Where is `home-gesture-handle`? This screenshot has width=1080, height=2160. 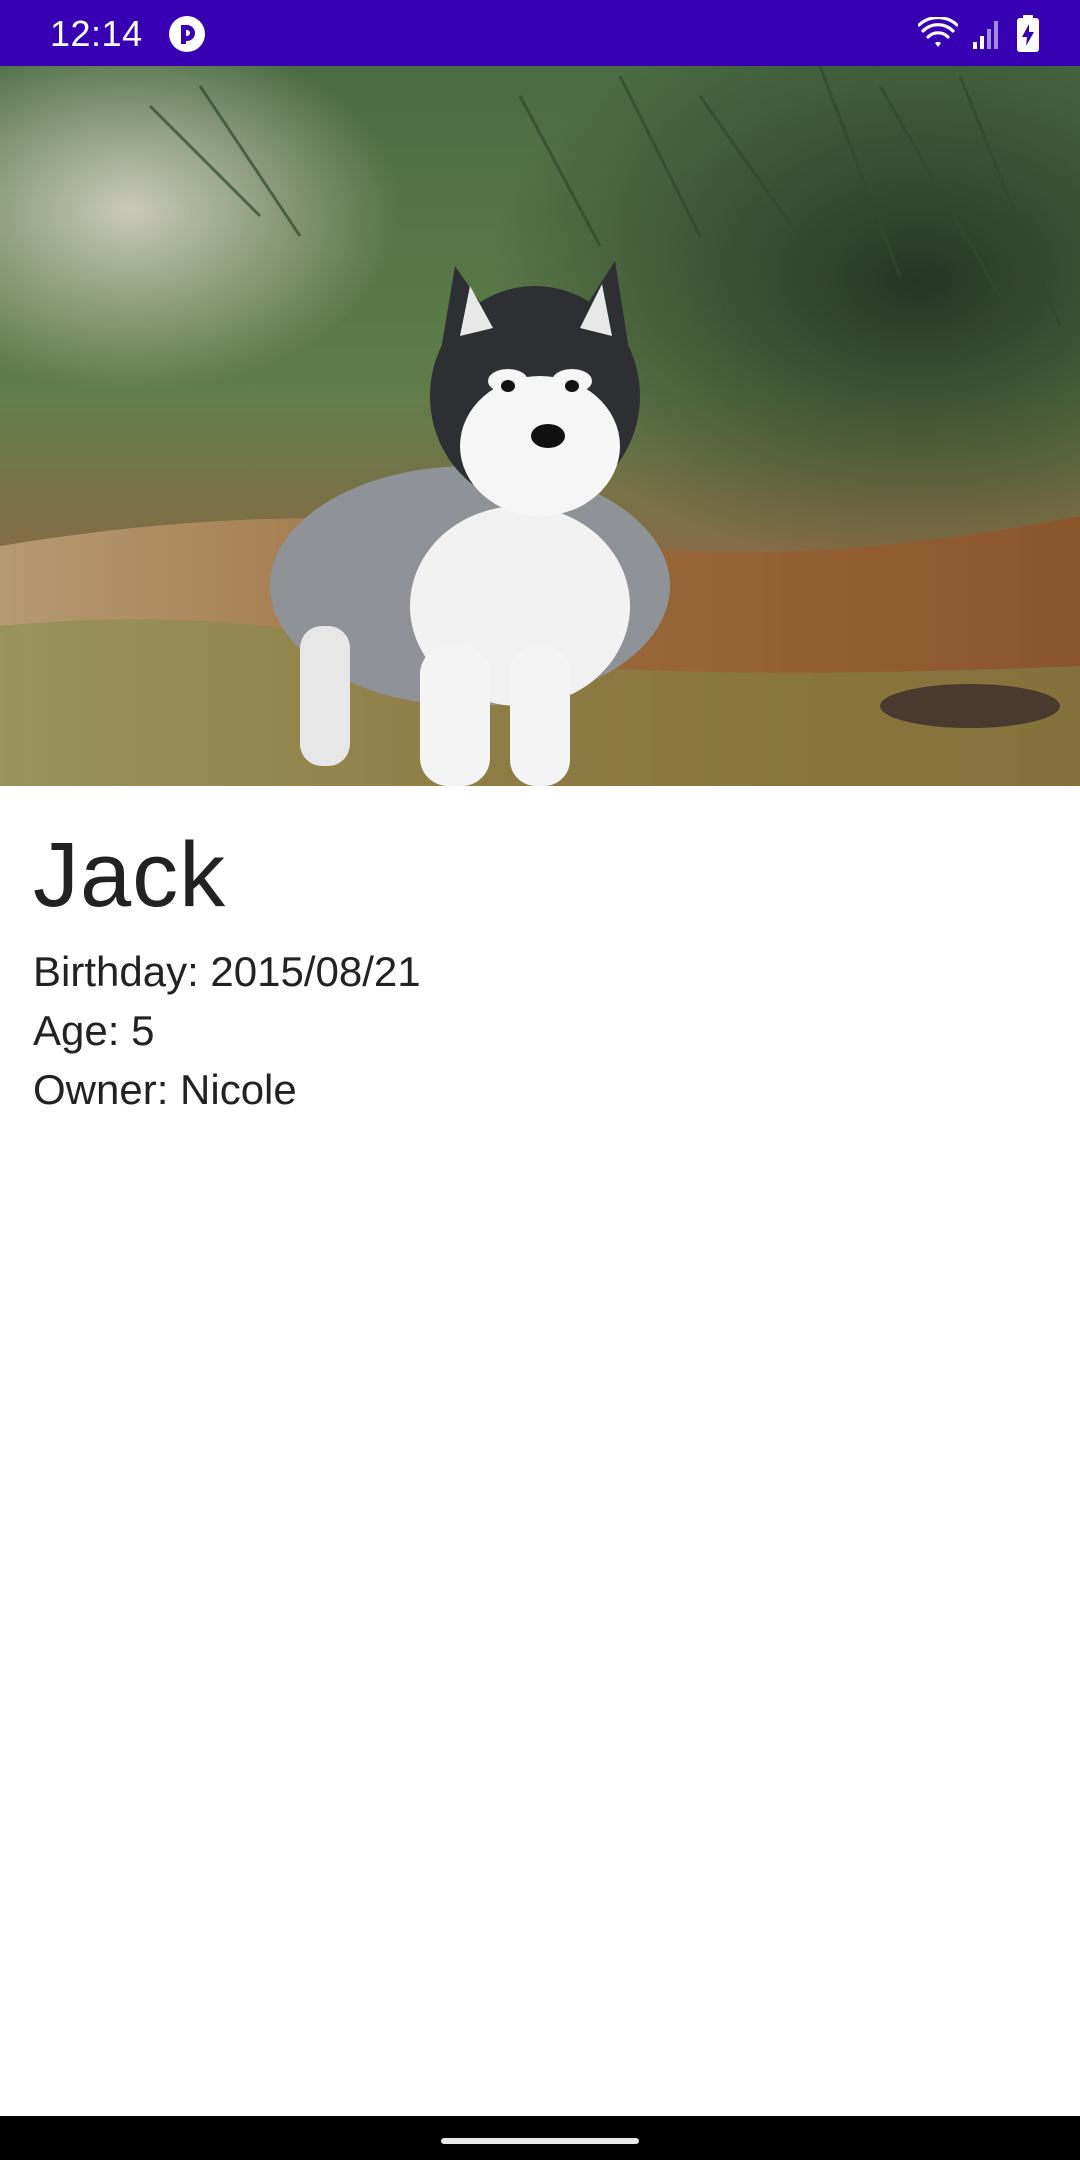
home-gesture-handle is located at coordinates (540, 2141).